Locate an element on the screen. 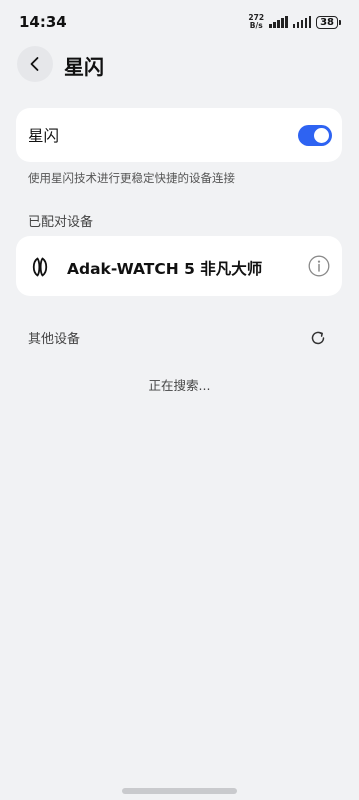 Image resolution: width=359 pixels, height=800 pixels. starflash-description: 使用星闪技术进行更稳定快捷的设备连接 is located at coordinates (131, 178).